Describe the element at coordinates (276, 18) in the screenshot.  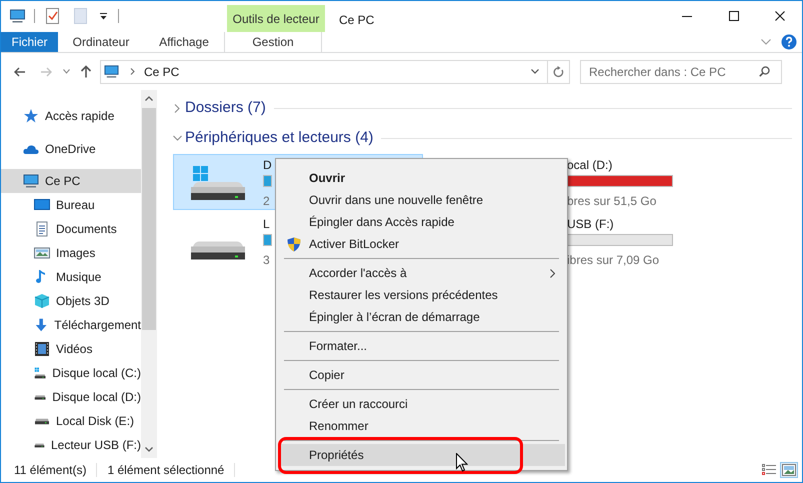
I see `context-tab-label: Outils de lecteur` at that location.